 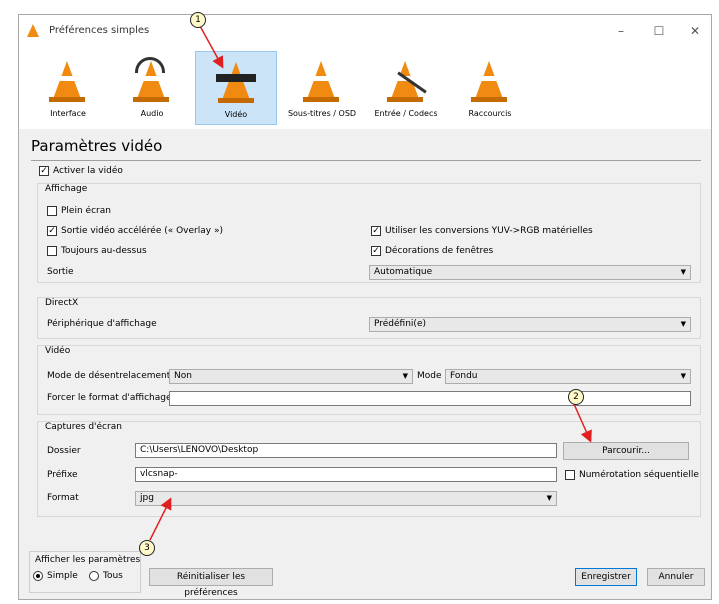 What do you see at coordinates (102, 324) in the screenshot?
I see `device-label: Périphérique d'affichage` at bounding box center [102, 324].